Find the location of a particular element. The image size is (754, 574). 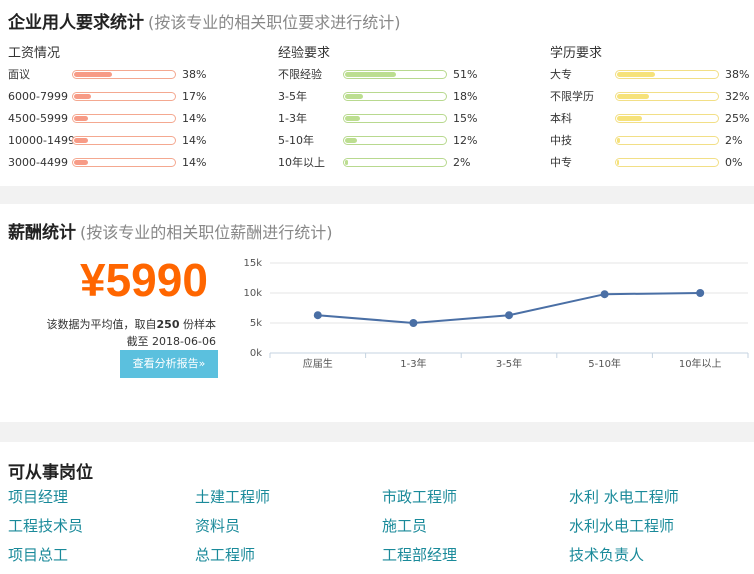

job-link: 资料员 is located at coordinates (217, 525).